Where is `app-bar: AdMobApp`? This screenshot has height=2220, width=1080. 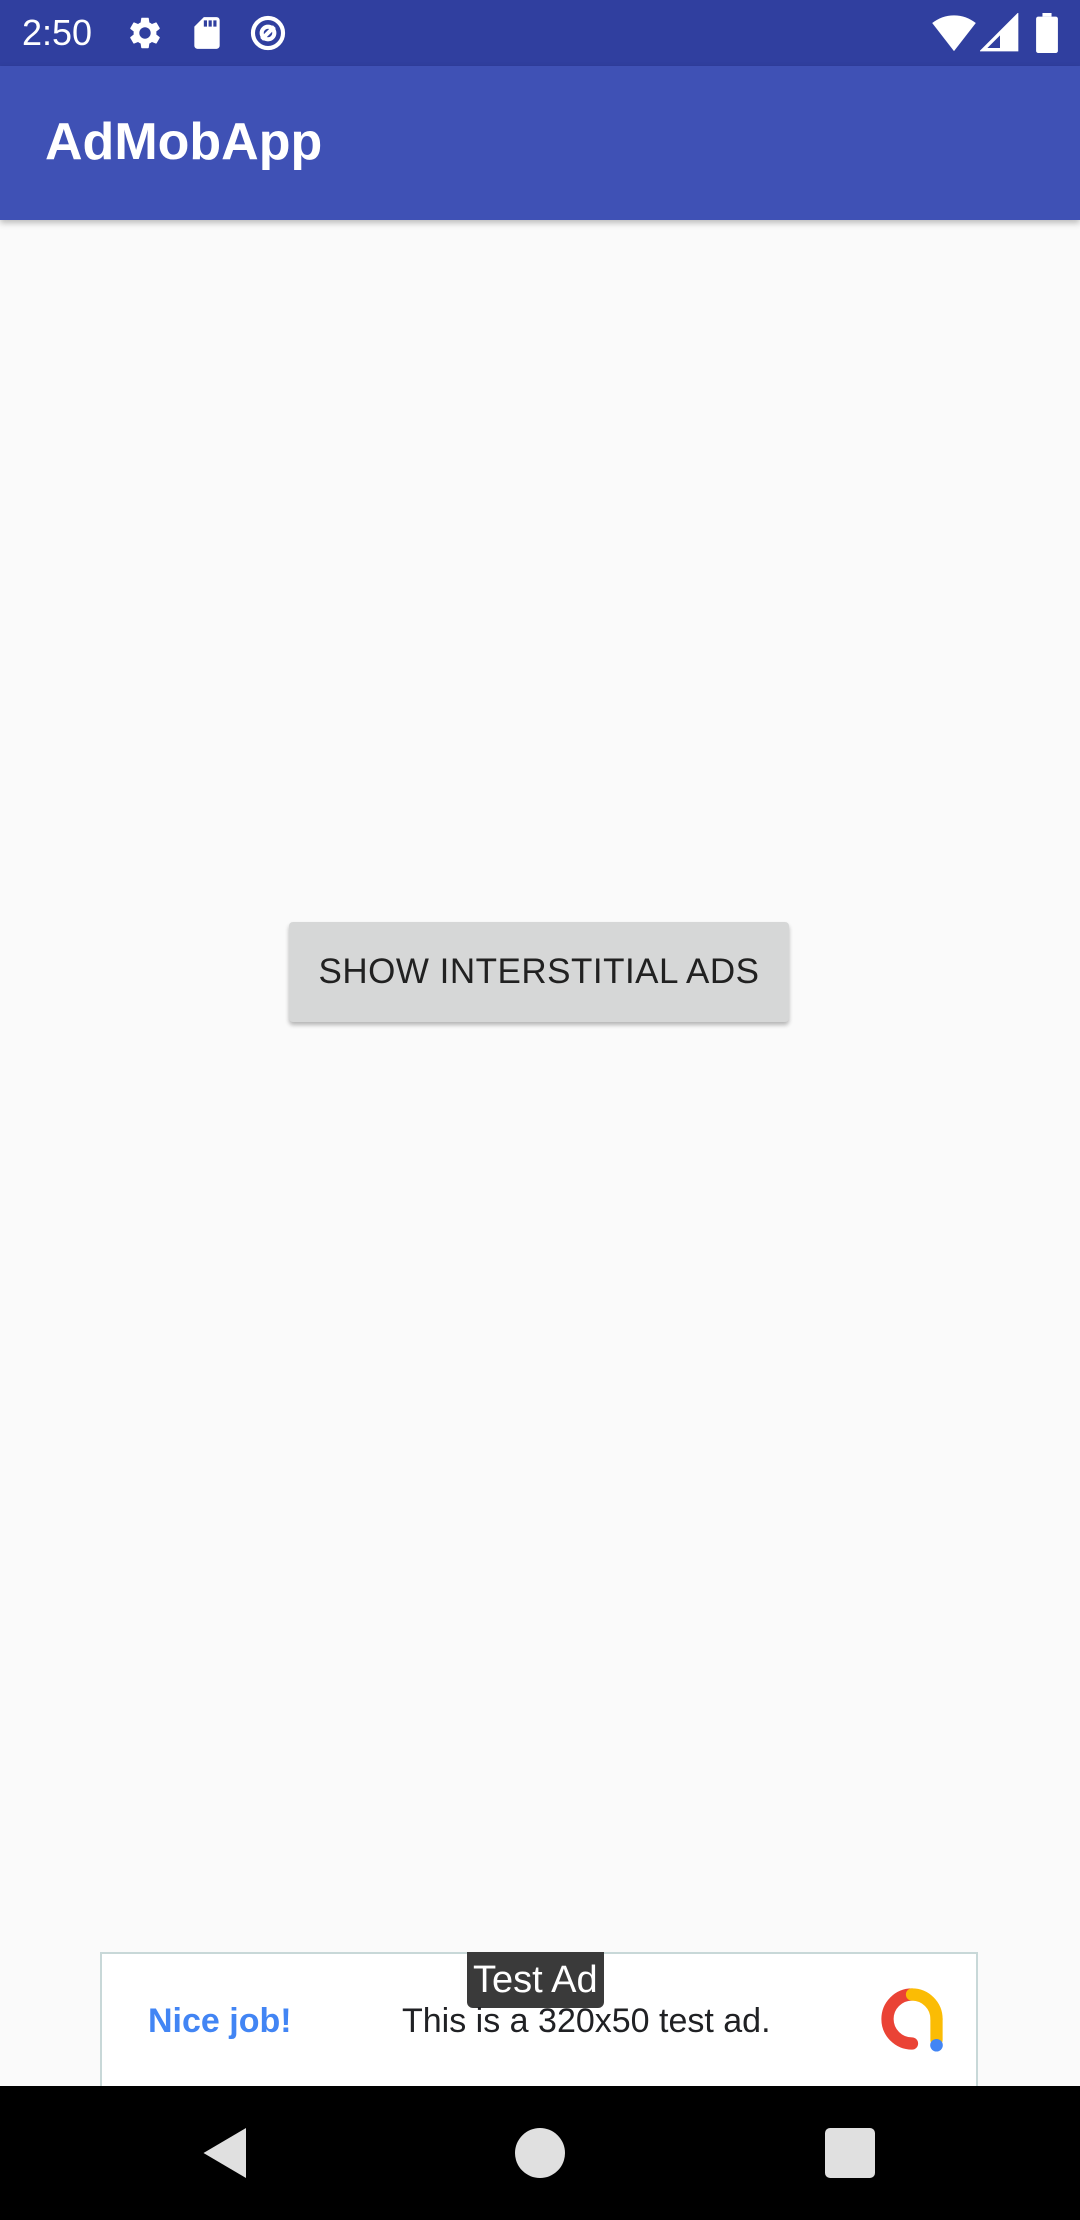
app-bar: AdMobApp is located at coordinates (540, 143).